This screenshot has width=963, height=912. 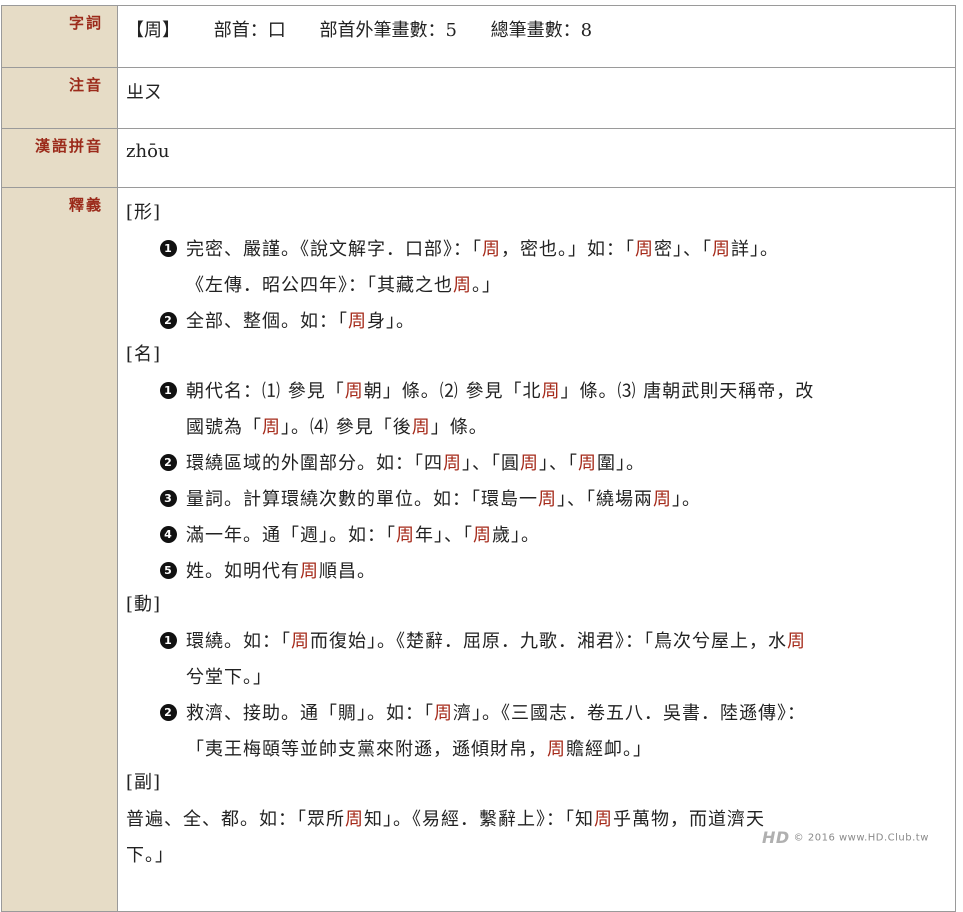 What do you see at coordinates (310, 713) in the screenshot?
I see `definition-text: 救濟、接助。通「賙」。如：「` at bounding box center [310, 713].